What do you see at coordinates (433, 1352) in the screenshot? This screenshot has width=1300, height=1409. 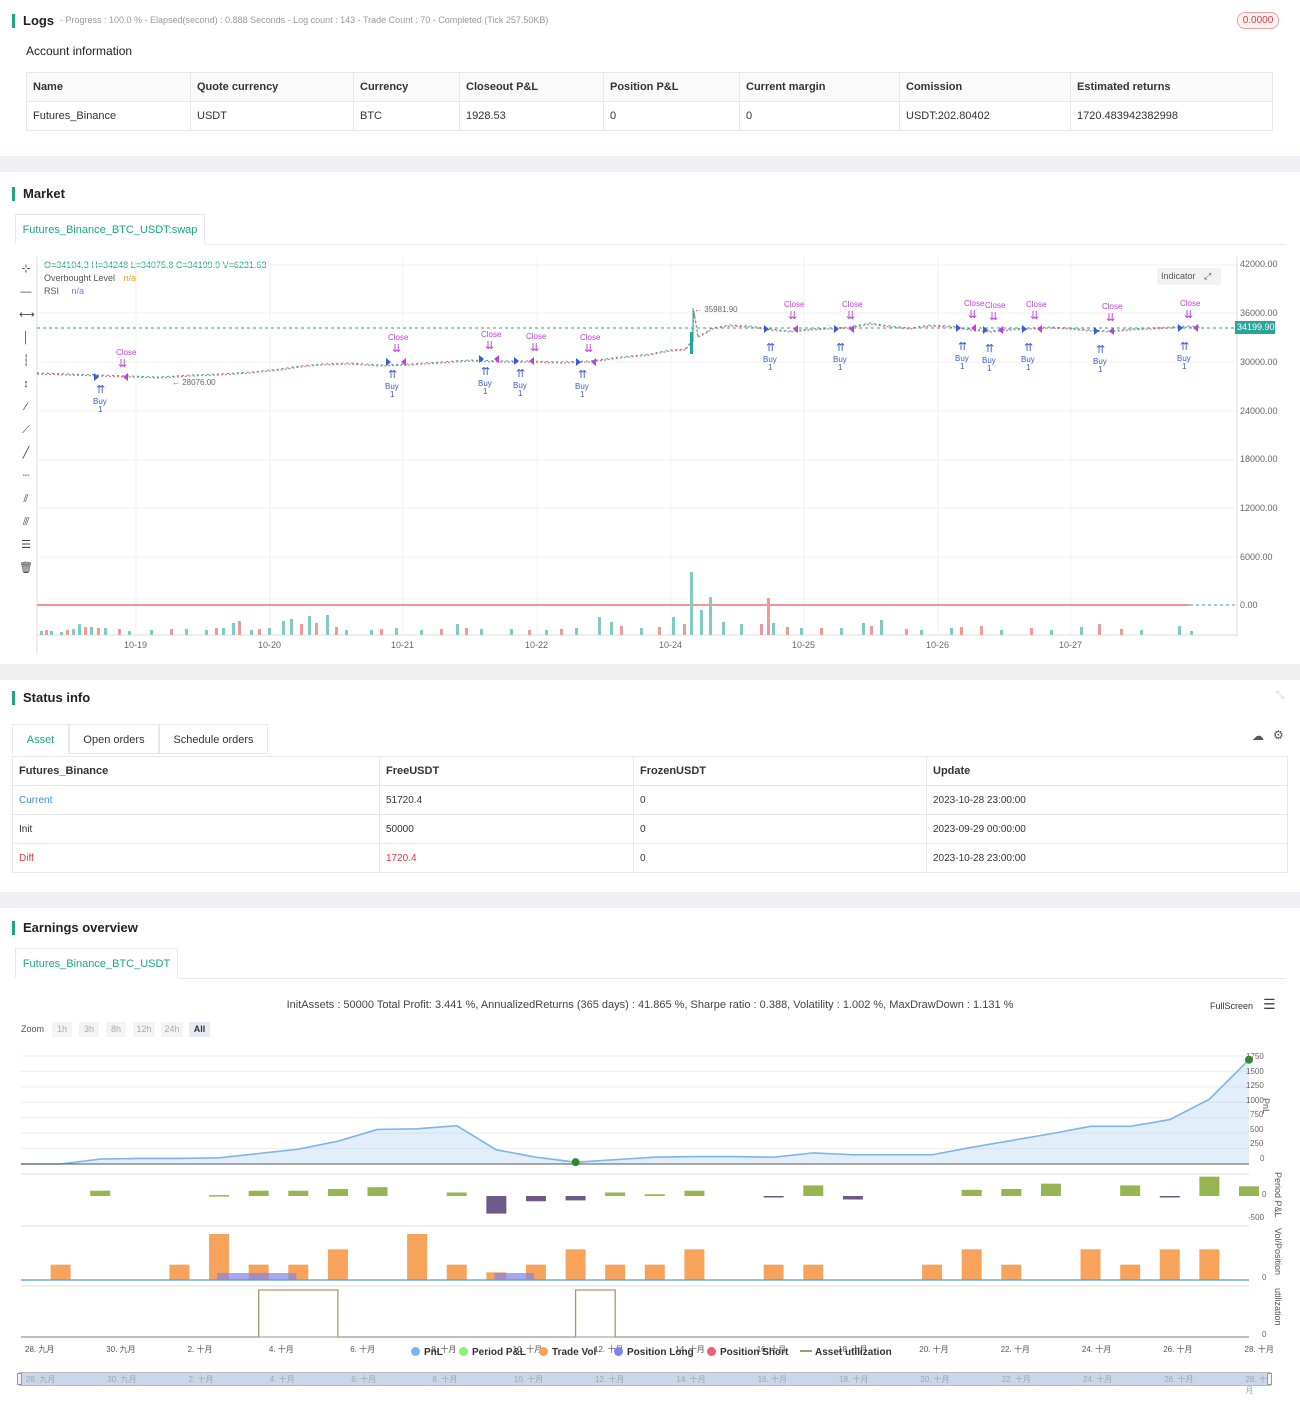 I see `legend-pnl-label: PnL` at bounding box center [433, 1352].